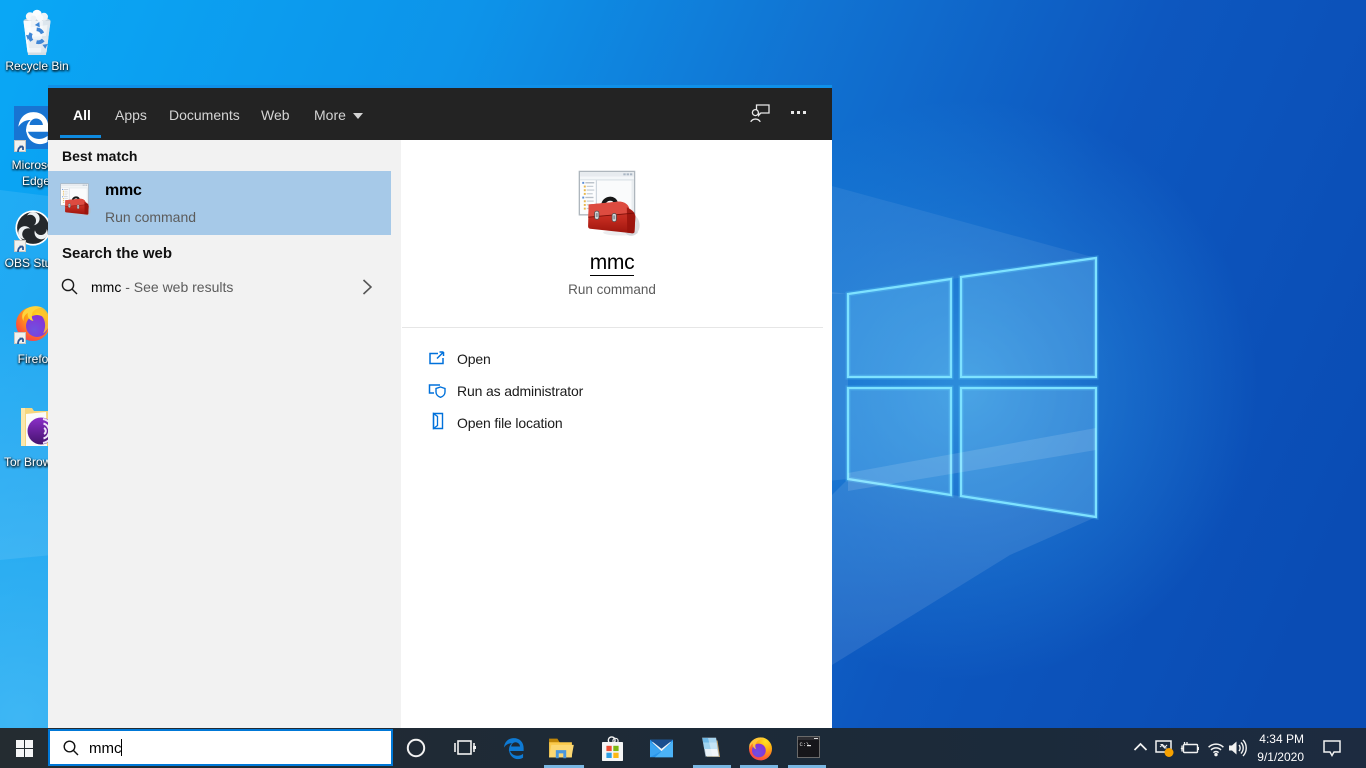 This screenshot has height=768, width=1366. Describe the element at coordinates (805, 744) in the screenshot. I see `svg-text: C:\` at that location.